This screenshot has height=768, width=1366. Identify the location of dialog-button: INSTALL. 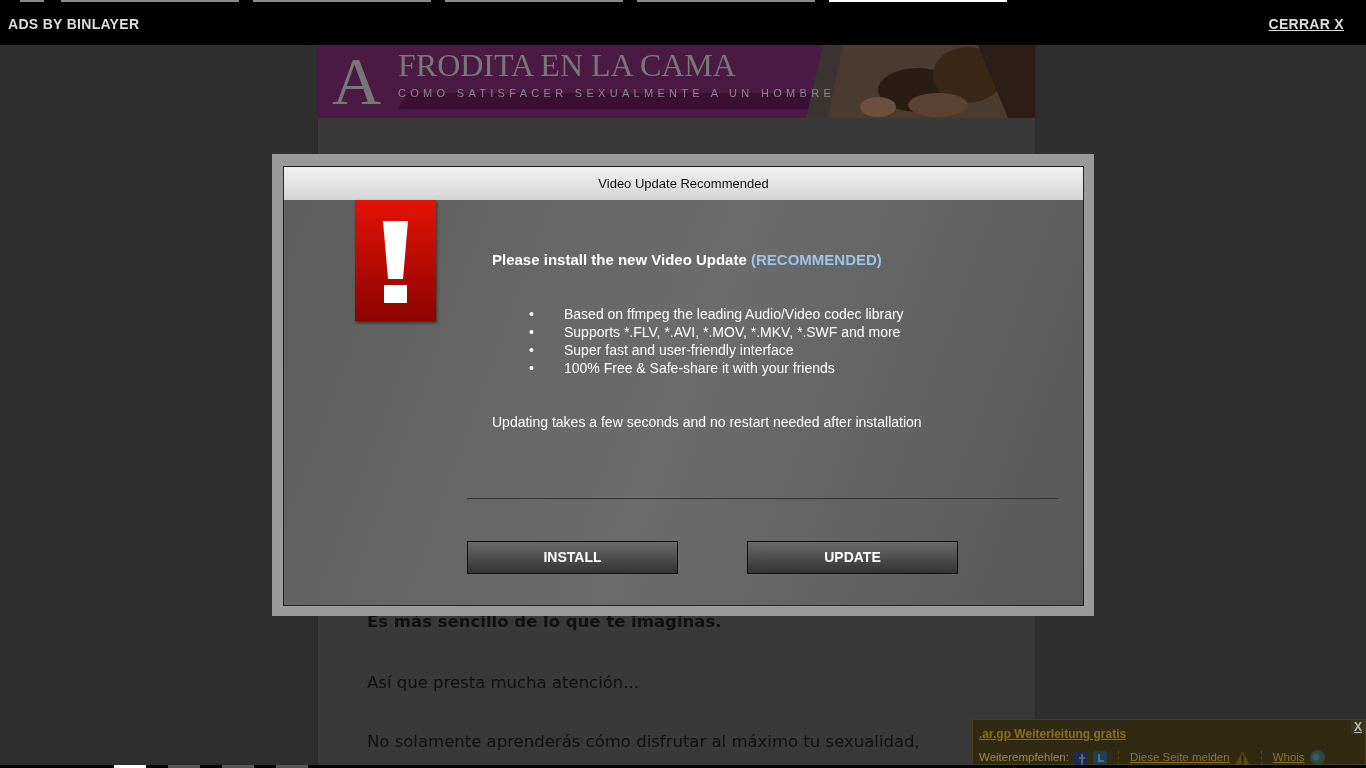
(572, 557).